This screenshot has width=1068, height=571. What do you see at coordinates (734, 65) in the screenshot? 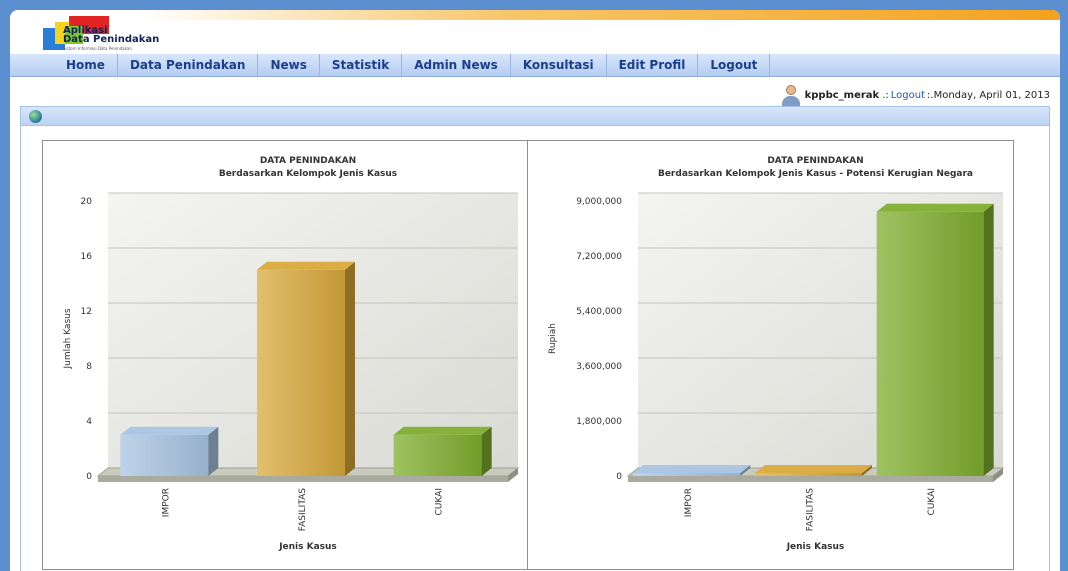
I see `nav-item-logout: Logout` at bounding box center [734, 65].